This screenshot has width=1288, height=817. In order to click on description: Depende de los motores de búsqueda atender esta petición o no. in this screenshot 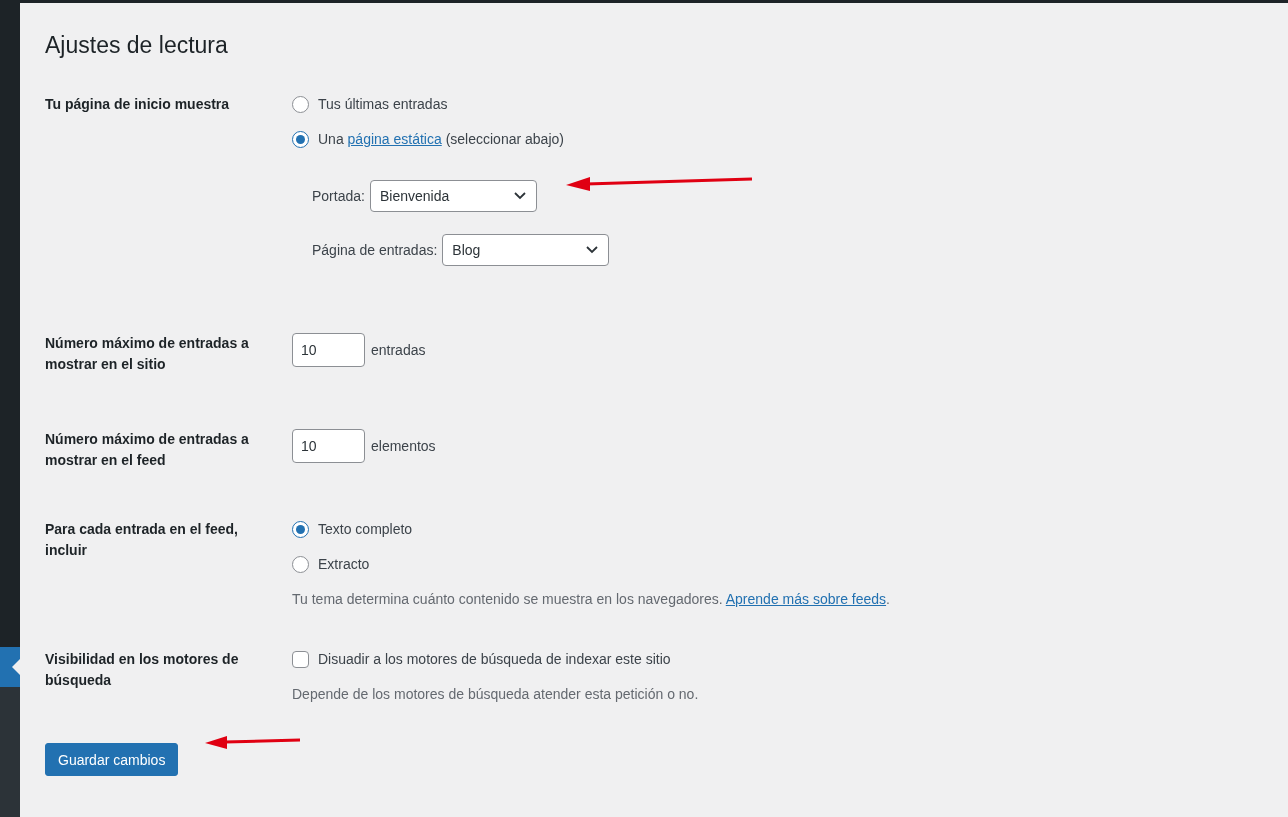, I will do `click(496, 694)`.